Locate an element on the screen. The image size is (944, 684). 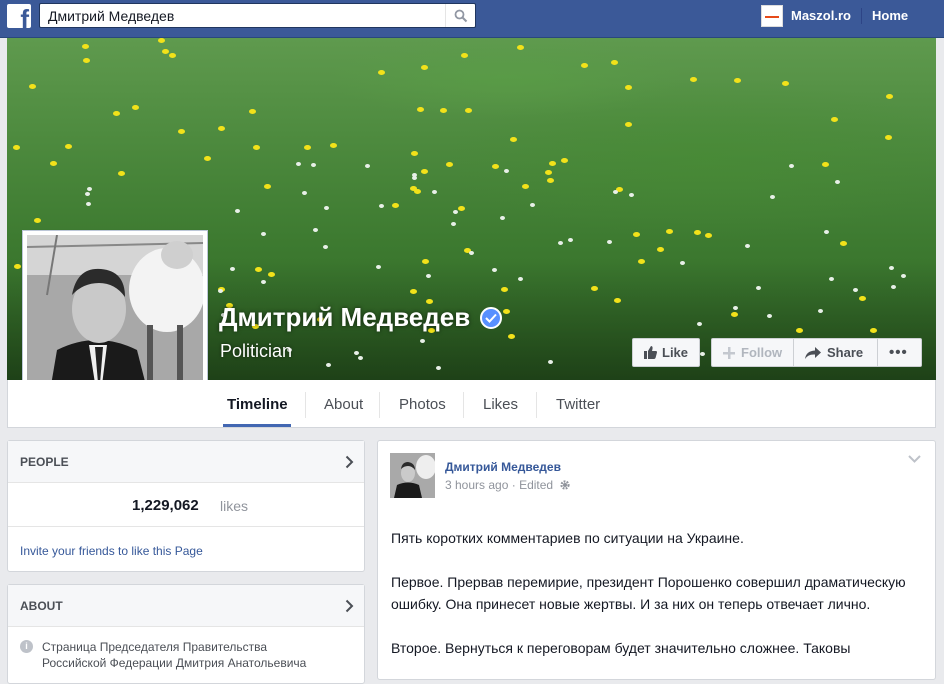
tab-photos: Photos is located at coordinates (422, 404).